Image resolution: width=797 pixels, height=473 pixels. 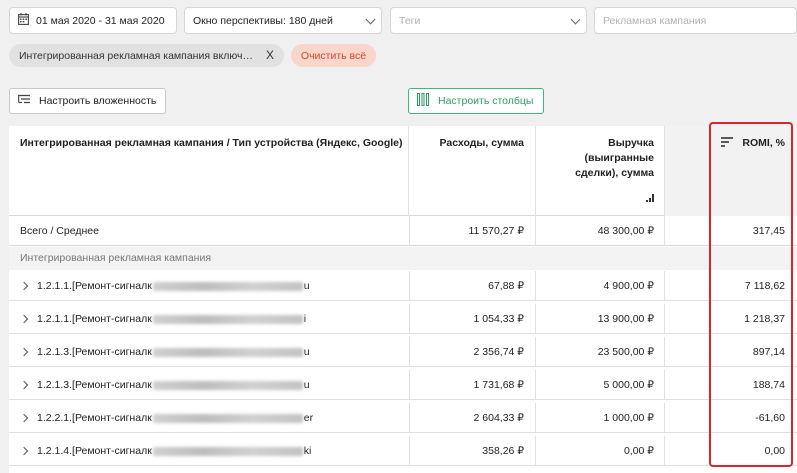 I want to click on campaign-placeholder: Рекламная кампания, so click(x=655, y=20).